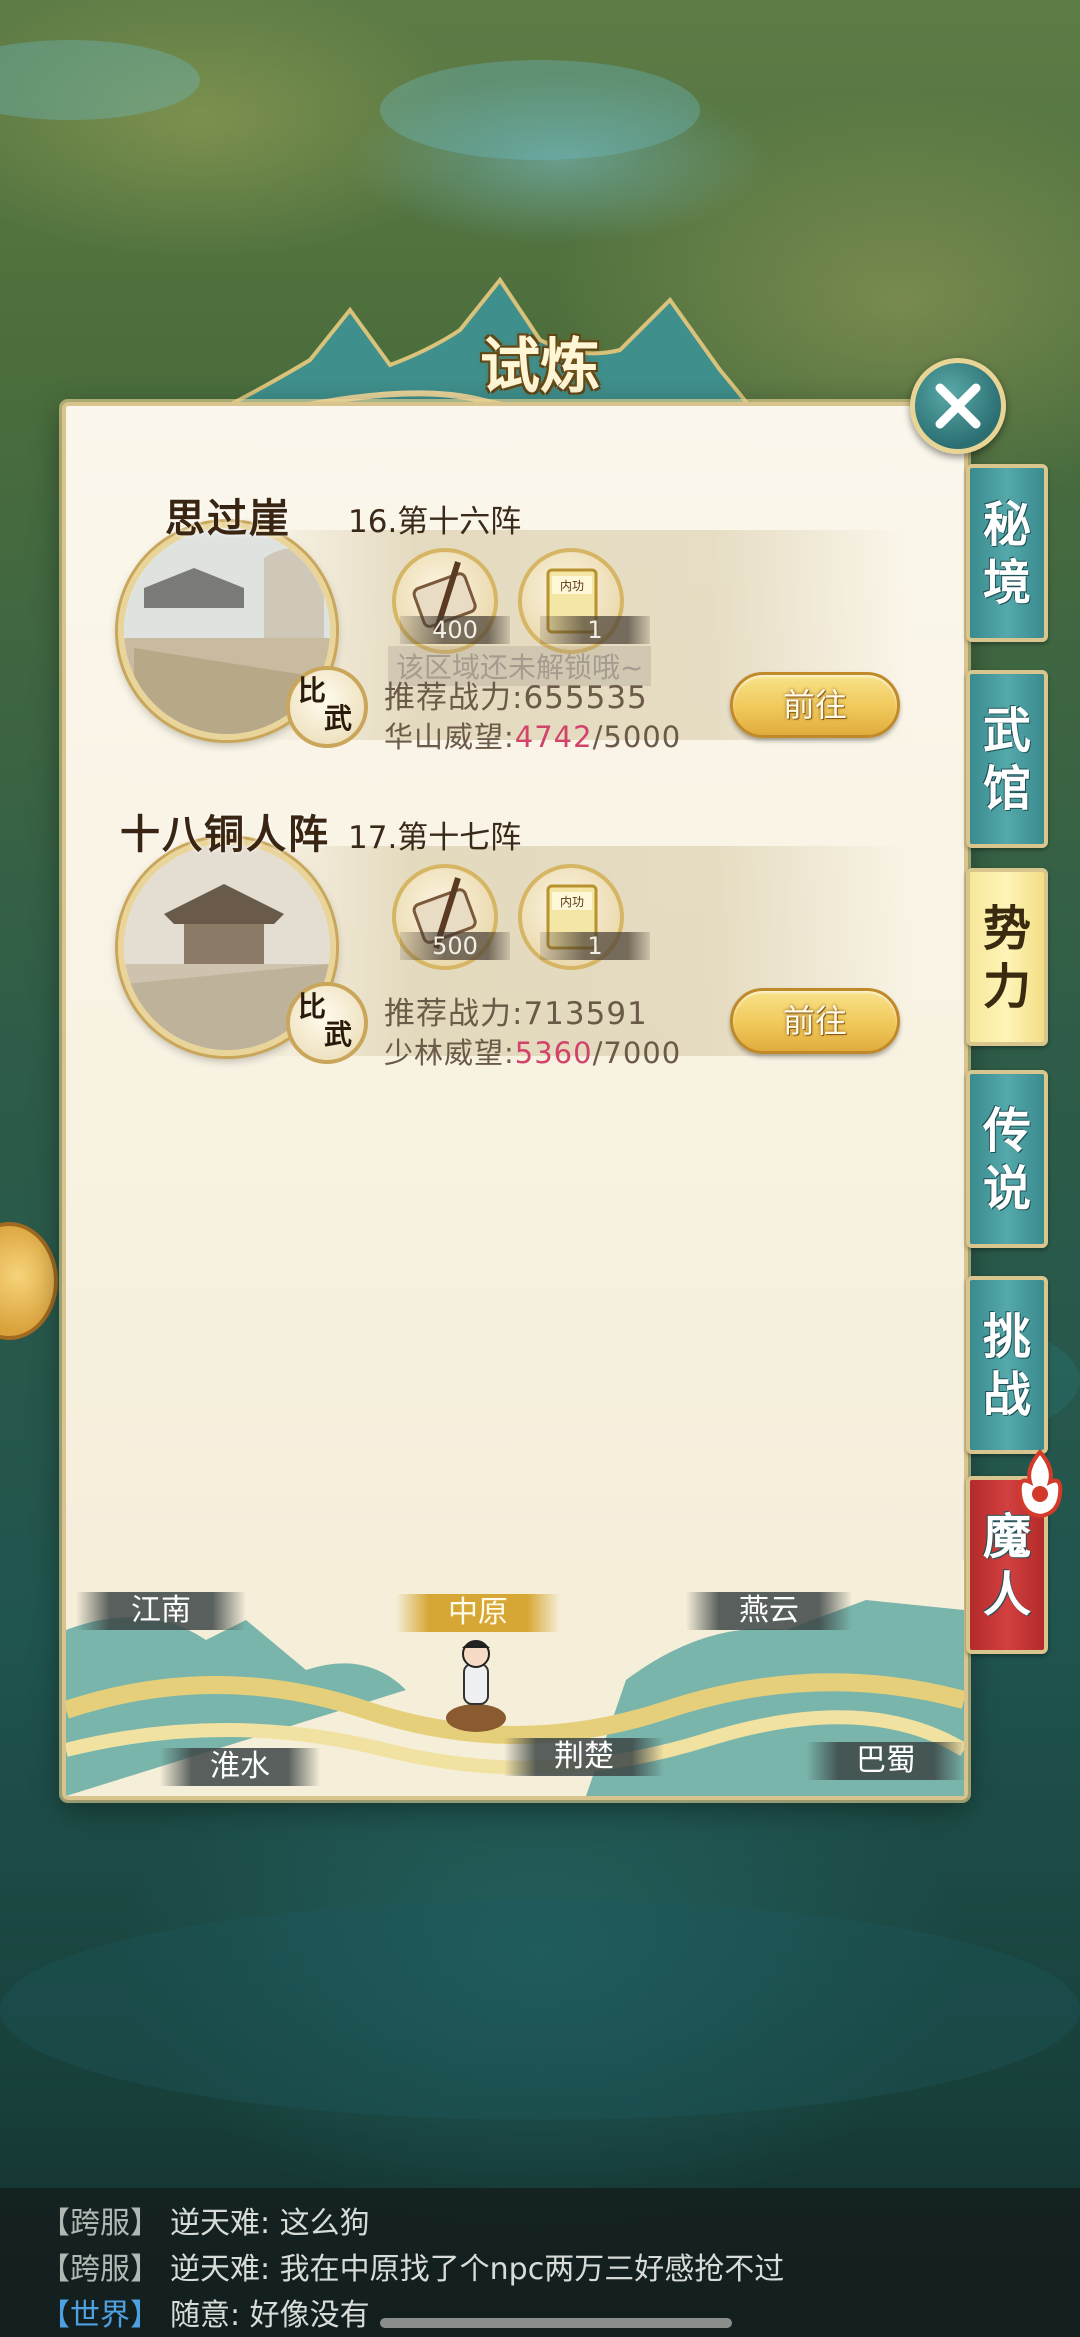 This screenshot has height=2337, width=1080. I want to click on reward-count: 500, so click(455, 946).